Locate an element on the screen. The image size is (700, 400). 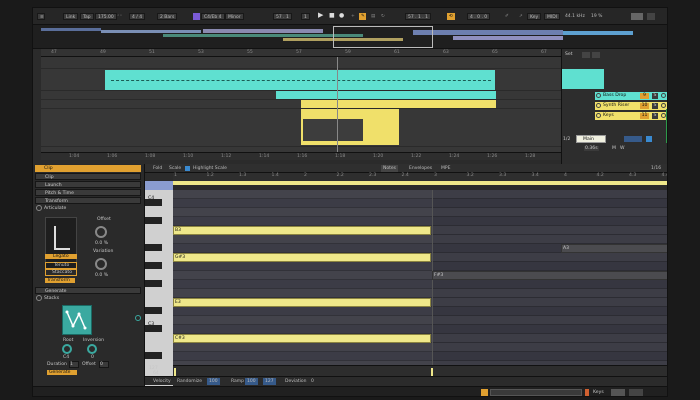
root-knob is located at coordinates (67, 349).